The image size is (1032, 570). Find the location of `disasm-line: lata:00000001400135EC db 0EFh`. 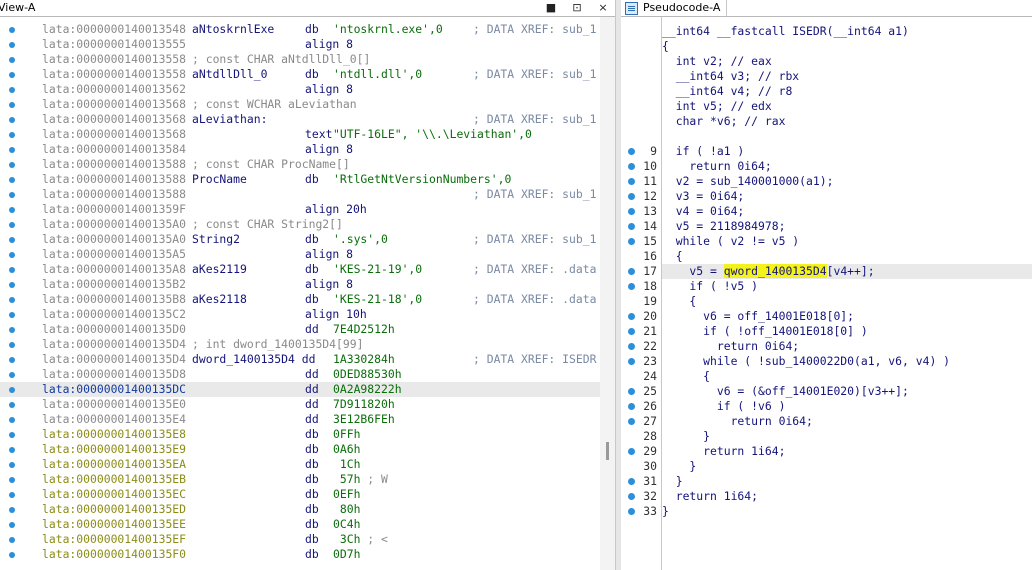

disasm-line: lata:00000001400135EC db 0EFh is located at coordinates (300, 494).